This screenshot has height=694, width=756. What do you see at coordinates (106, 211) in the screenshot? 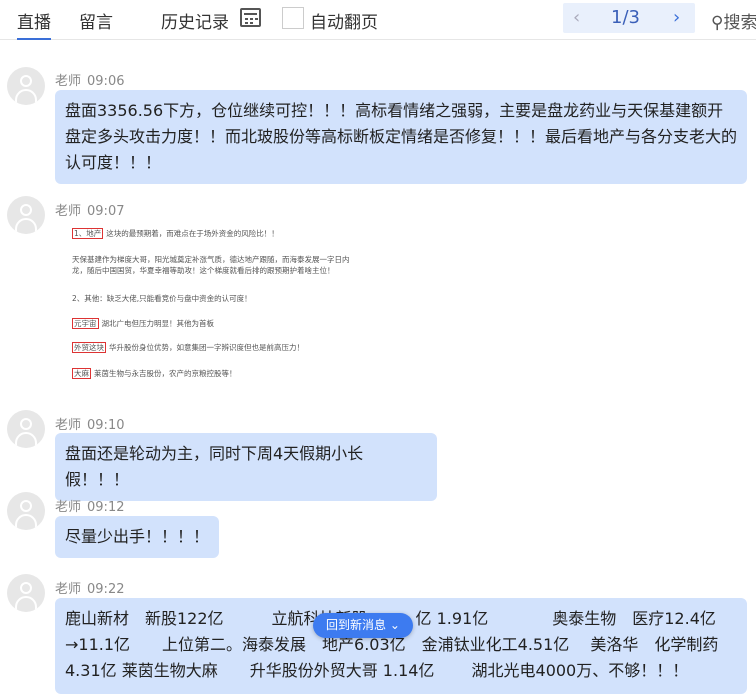
I see `message-time: 09:07` at bounding box center [106, 211].